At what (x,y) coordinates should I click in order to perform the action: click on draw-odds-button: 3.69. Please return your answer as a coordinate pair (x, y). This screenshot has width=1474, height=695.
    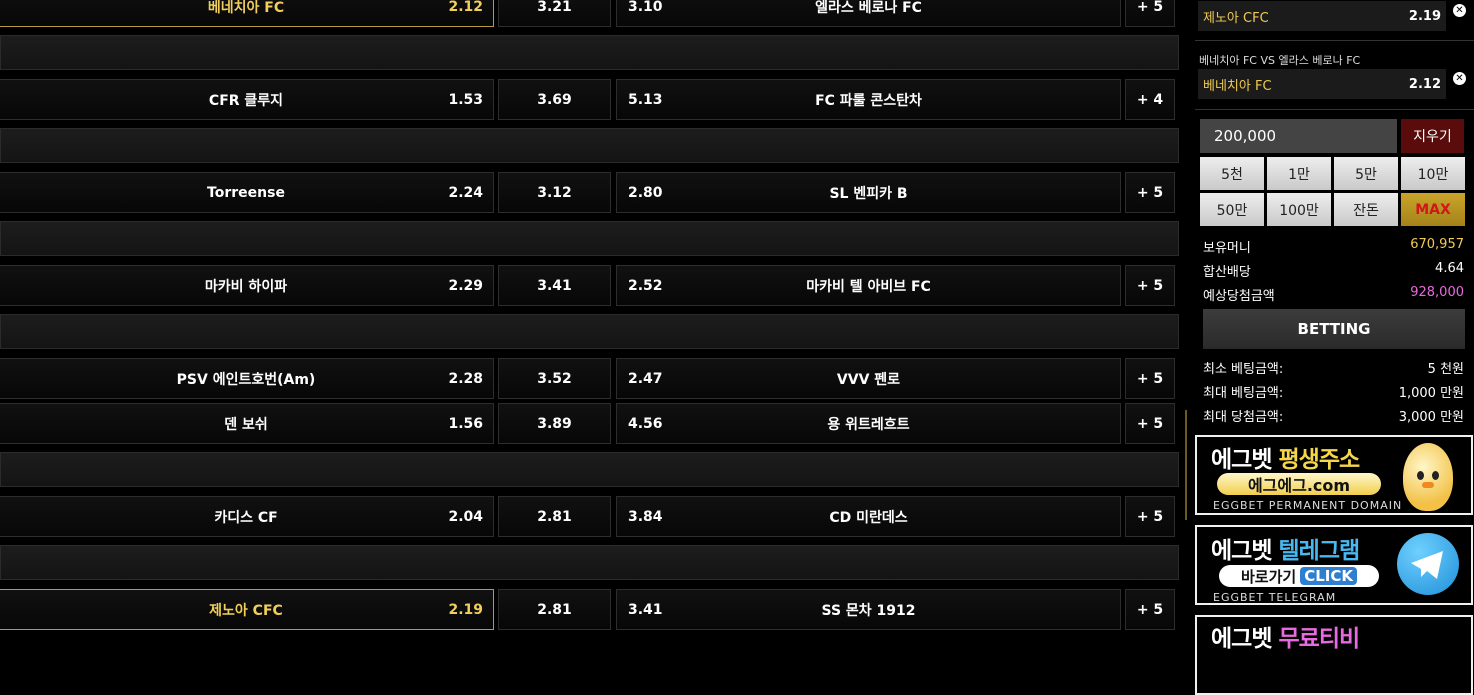
    Looking at the image, I should click on (554, 99).